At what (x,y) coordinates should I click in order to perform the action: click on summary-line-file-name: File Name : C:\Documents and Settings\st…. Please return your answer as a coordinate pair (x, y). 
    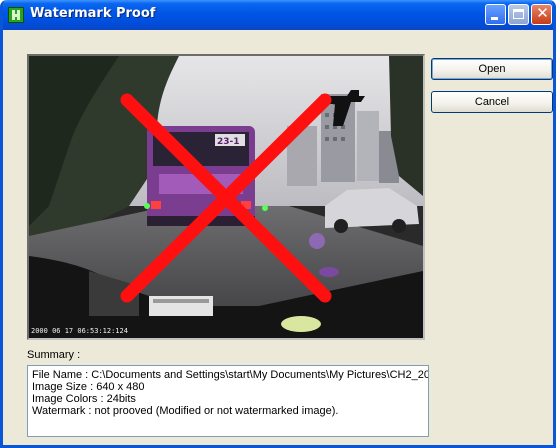
    Looking at the image, I should click on (230, 375).